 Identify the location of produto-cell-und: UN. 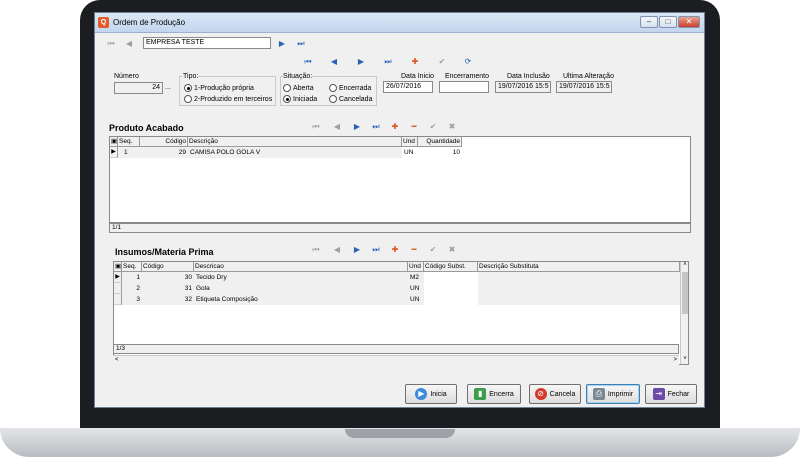
(410, 152).